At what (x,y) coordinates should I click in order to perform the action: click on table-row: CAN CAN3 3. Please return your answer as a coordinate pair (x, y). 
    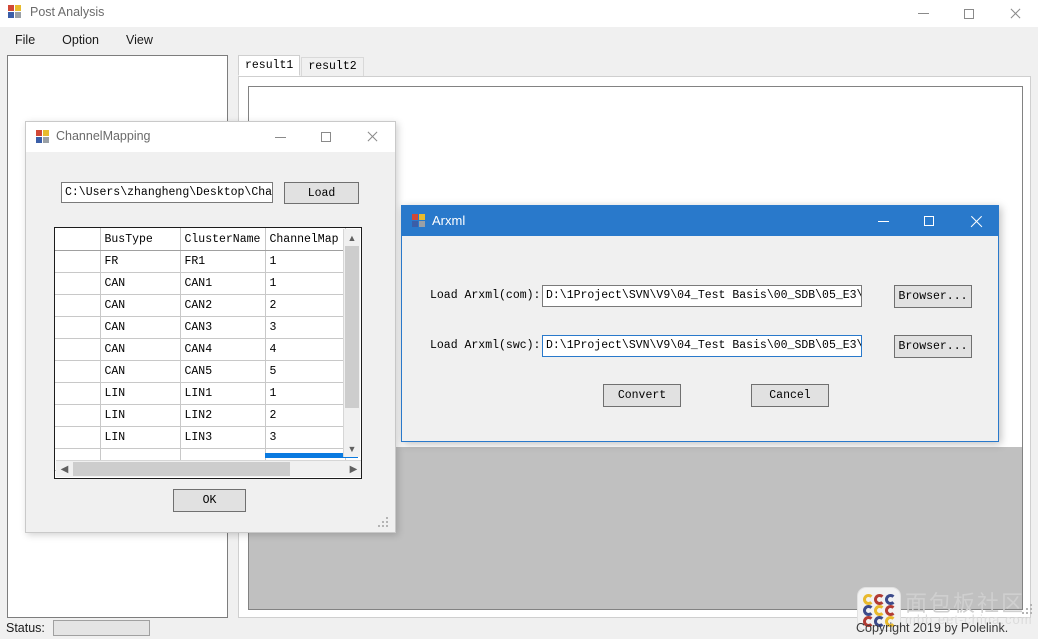
    Looking at the image, I should click on (200, 327).